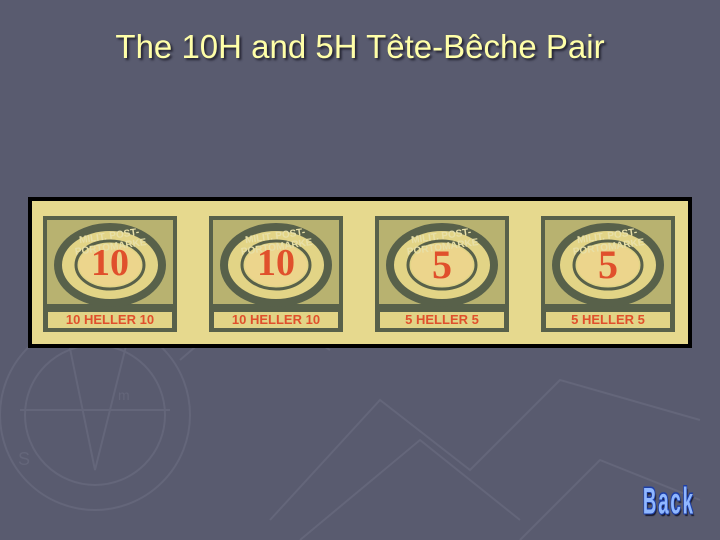  I want to click on stamp-2-text: MILIT. POST-PORTOMARKE 10 10 HELLER 10, so click(276, 274).